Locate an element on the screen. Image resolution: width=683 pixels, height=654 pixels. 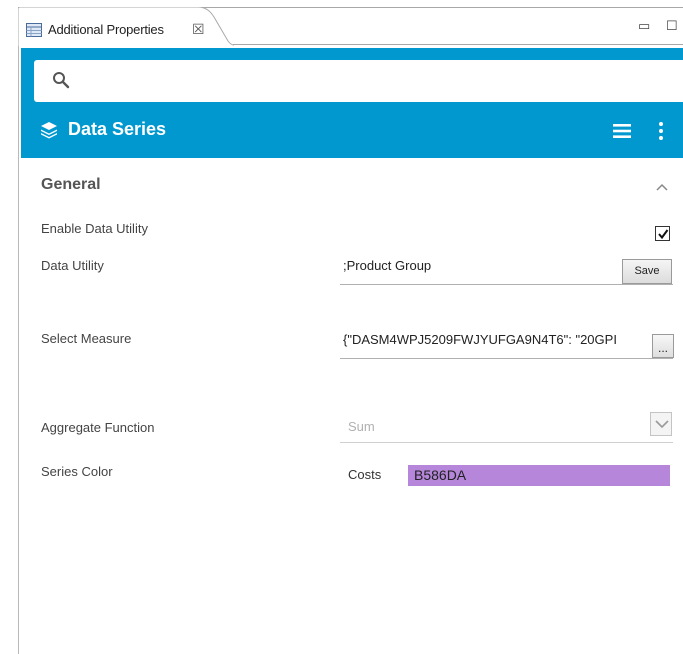
kebab-icon is located at coordinates (661, 131).